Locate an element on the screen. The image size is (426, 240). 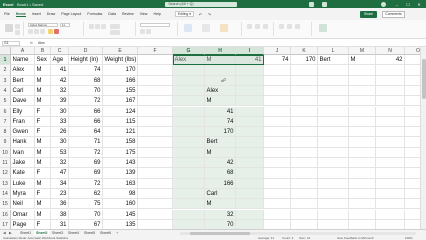
cell-h15: M is located at coordinates (220, 204).